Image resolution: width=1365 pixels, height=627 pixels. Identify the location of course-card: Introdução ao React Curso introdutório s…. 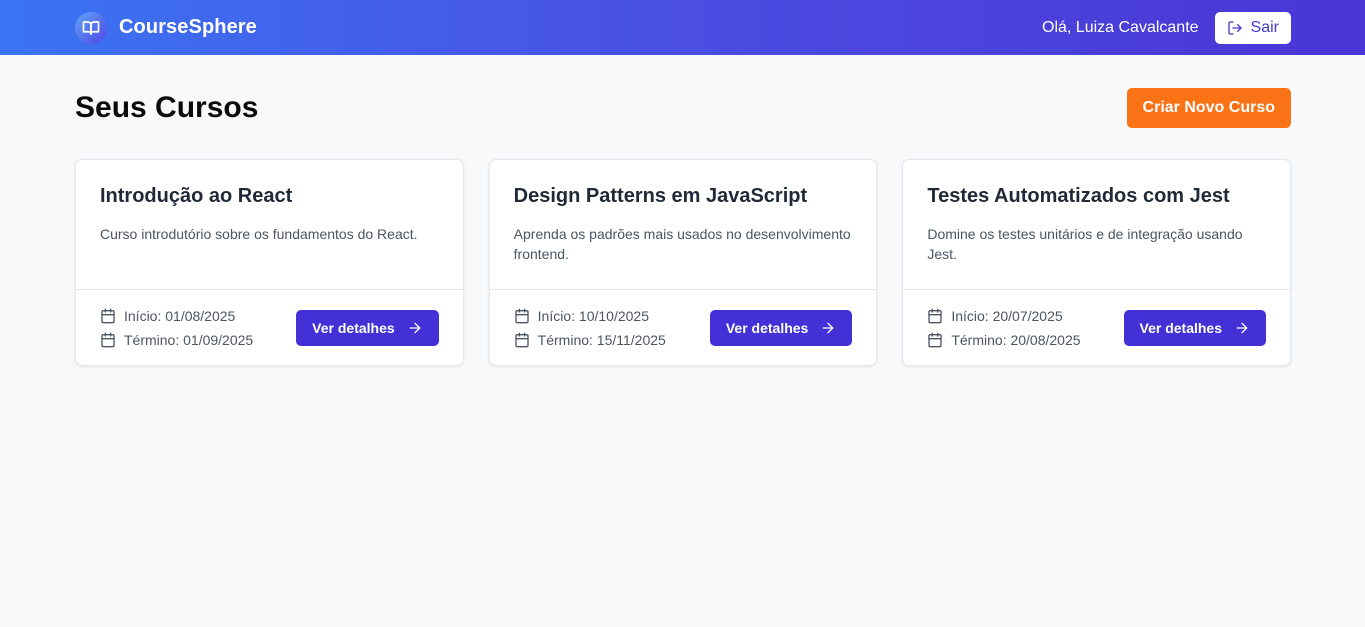
(269, 262).